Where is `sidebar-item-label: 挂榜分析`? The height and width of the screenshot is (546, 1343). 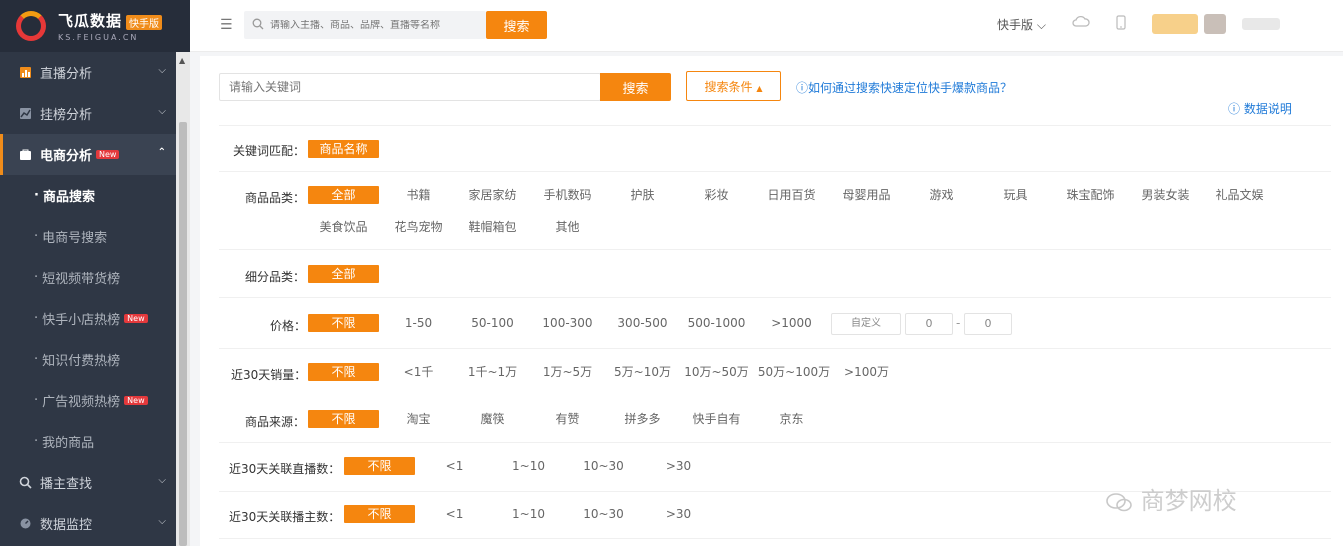
sidebar-item-label: 挂榜分析 is located at coordinates (66, 115).